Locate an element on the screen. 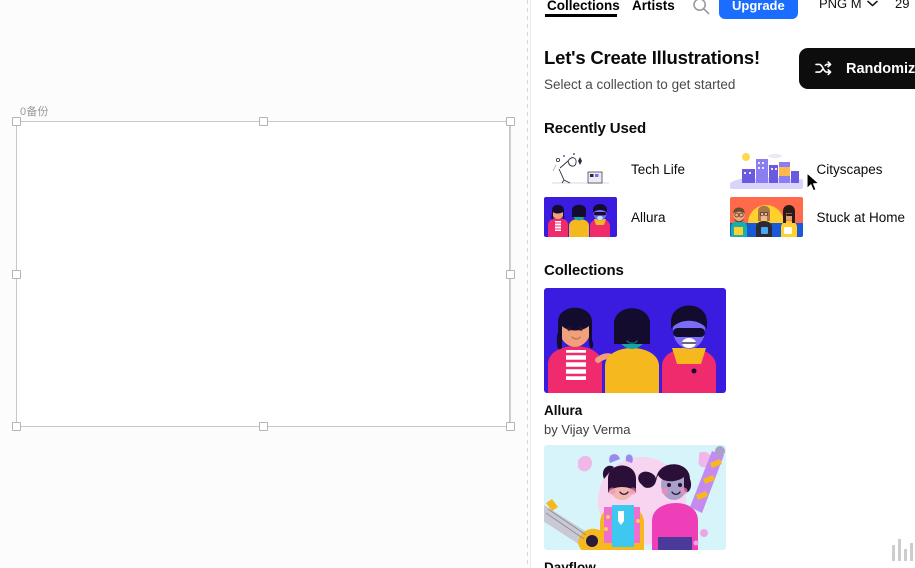 The height and width of the screenshot is (568, 915). chevron-down-icon is located at coordinates (872, 3).